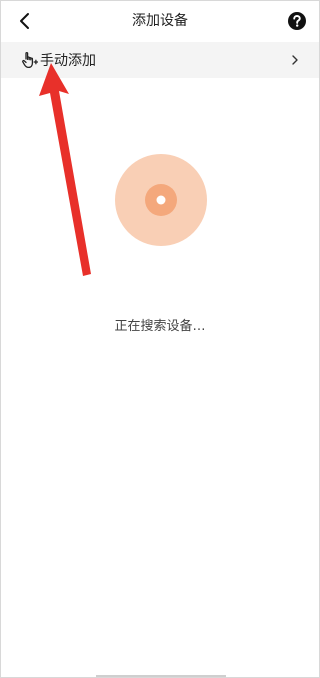 This screenshot has width=320, height=678. What do you see at coordinates (30, 60) in the screenshot?
I see `hand-pointer-plus-icon` at bounding box center [30, 60].